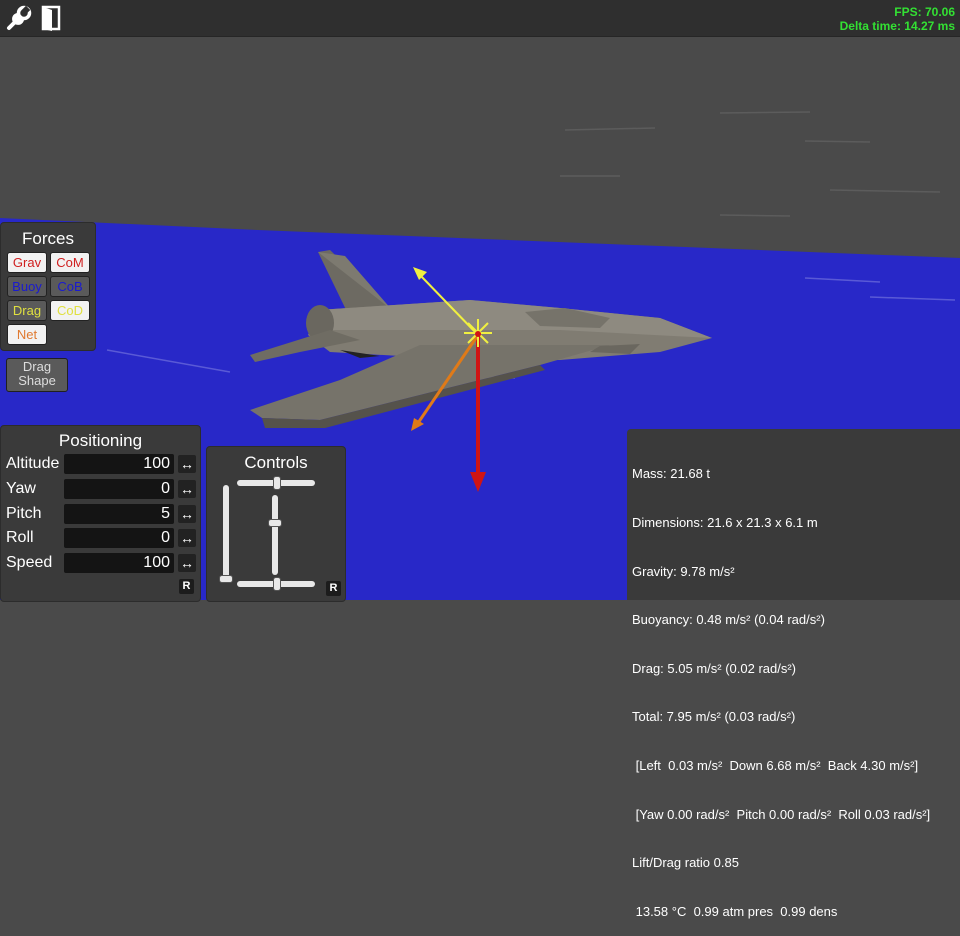 Image resolution: width=960 pixels, height=936 pixels. What do you see at coordinates (187, 464) in the screenshot?
I see `altitude-adjust-icon: ↔` at bounding box center [187, 464].